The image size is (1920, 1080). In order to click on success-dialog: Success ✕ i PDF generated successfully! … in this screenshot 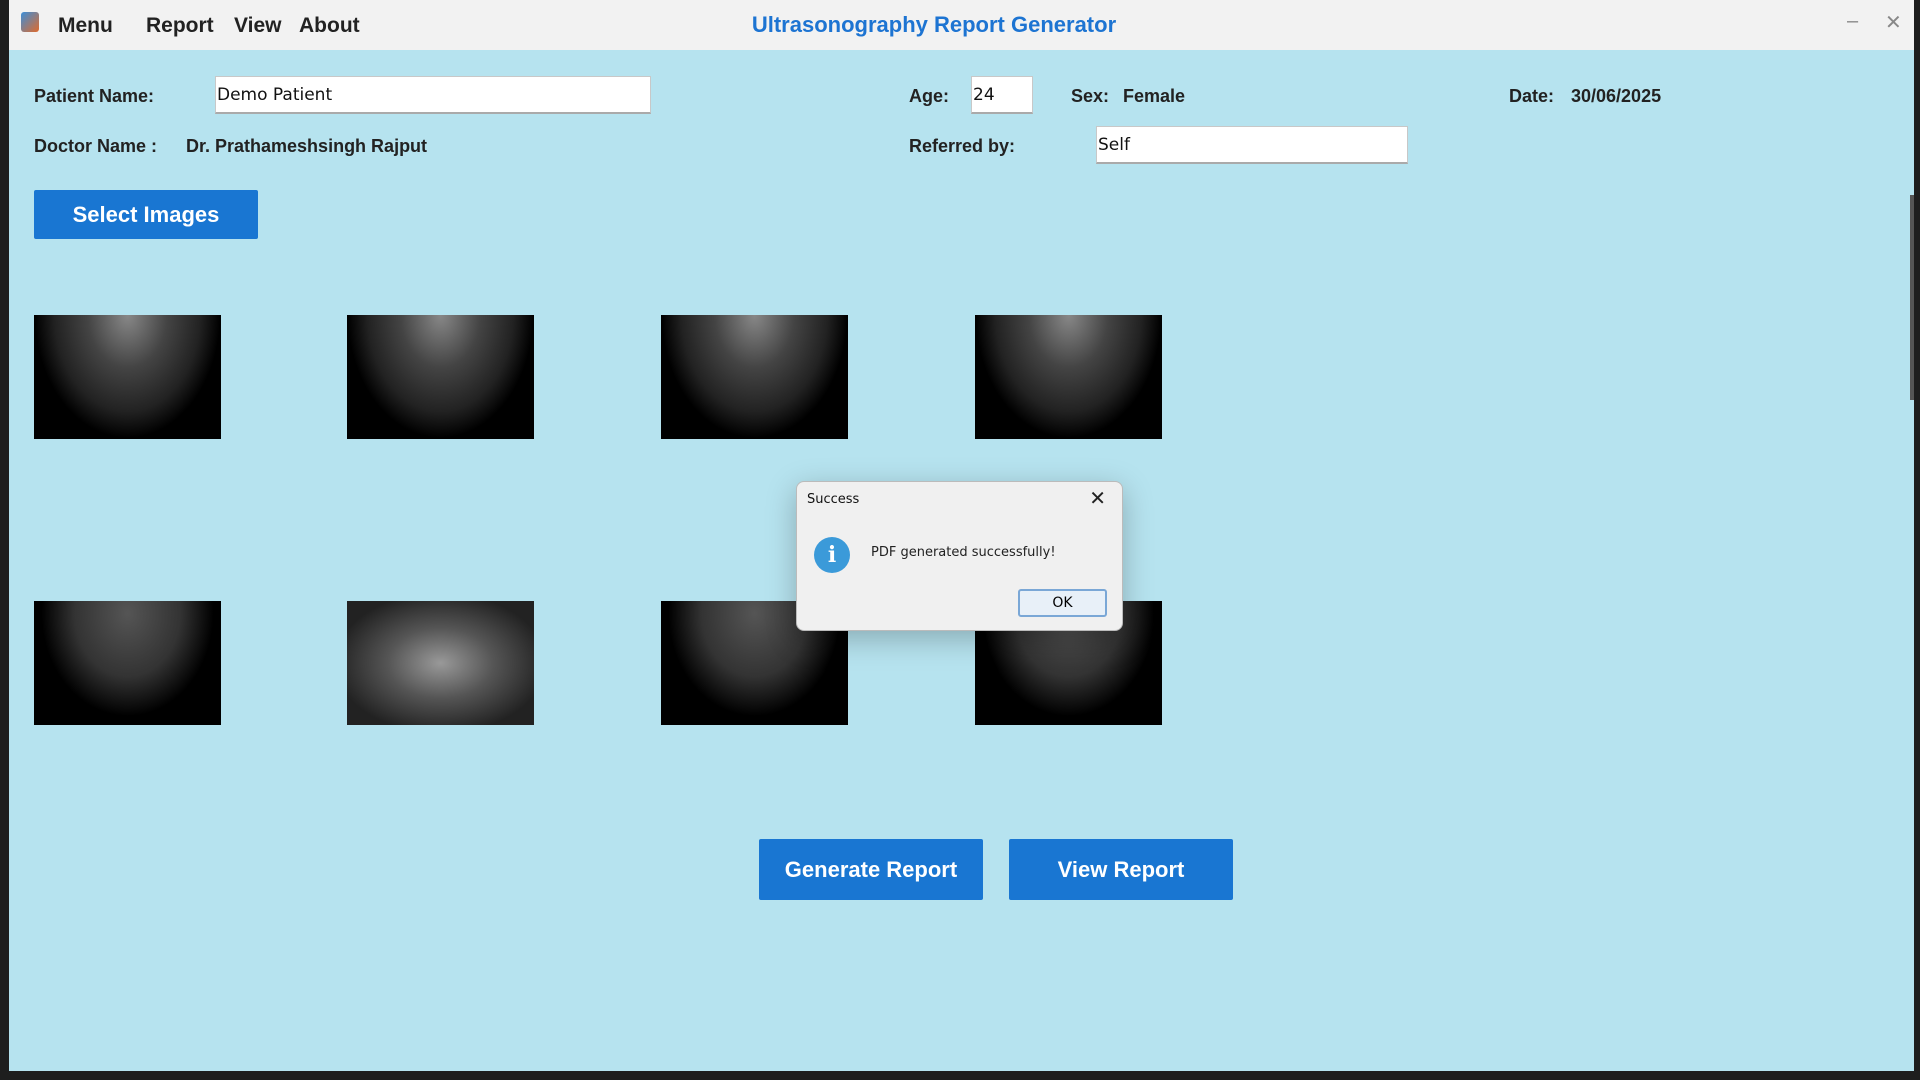, I will do `click(959, 556)`.